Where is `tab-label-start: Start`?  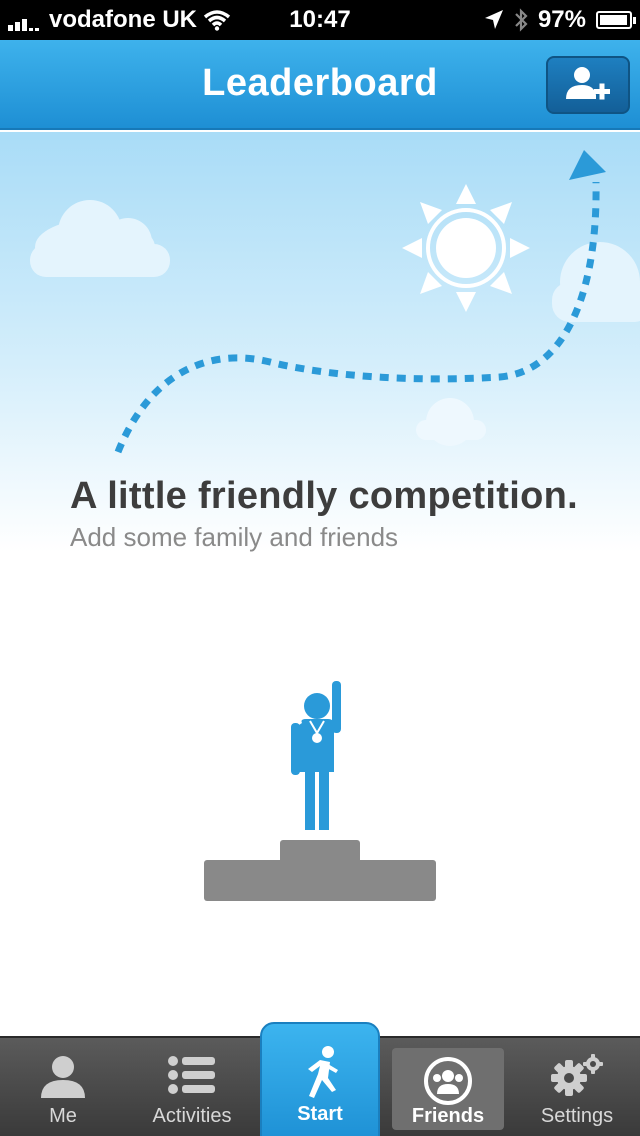
tab-label-start: Start is located at coordinates (320, 1114).